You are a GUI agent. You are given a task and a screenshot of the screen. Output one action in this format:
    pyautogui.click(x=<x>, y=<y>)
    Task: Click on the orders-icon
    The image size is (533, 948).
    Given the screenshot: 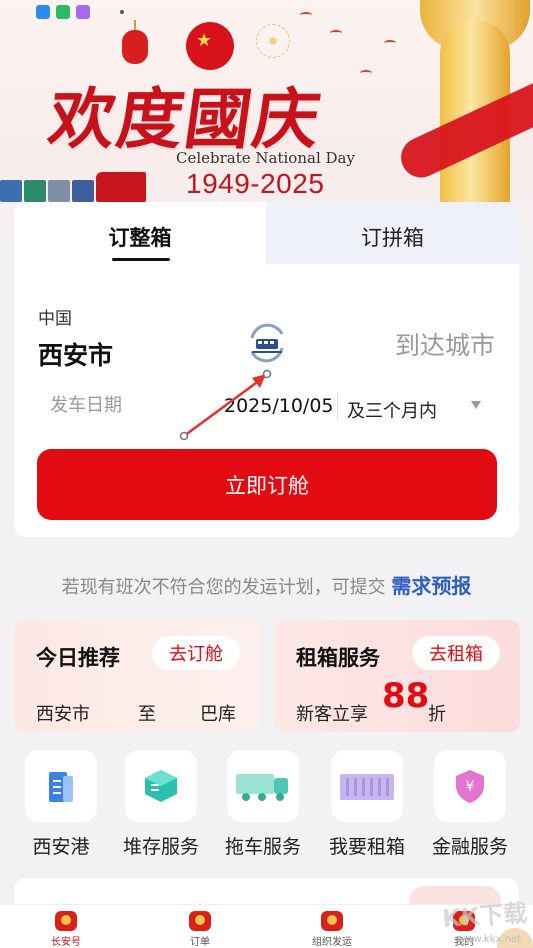 What is the action you would take?
    pyautogui.click(x=200, y=921)
    